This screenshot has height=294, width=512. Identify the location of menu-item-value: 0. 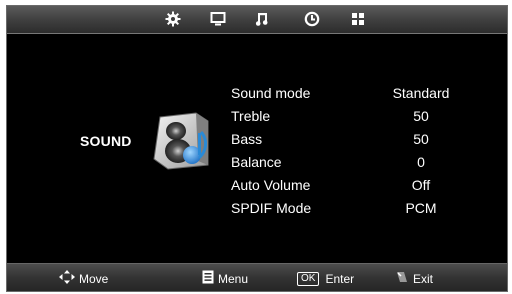
(421, 162).